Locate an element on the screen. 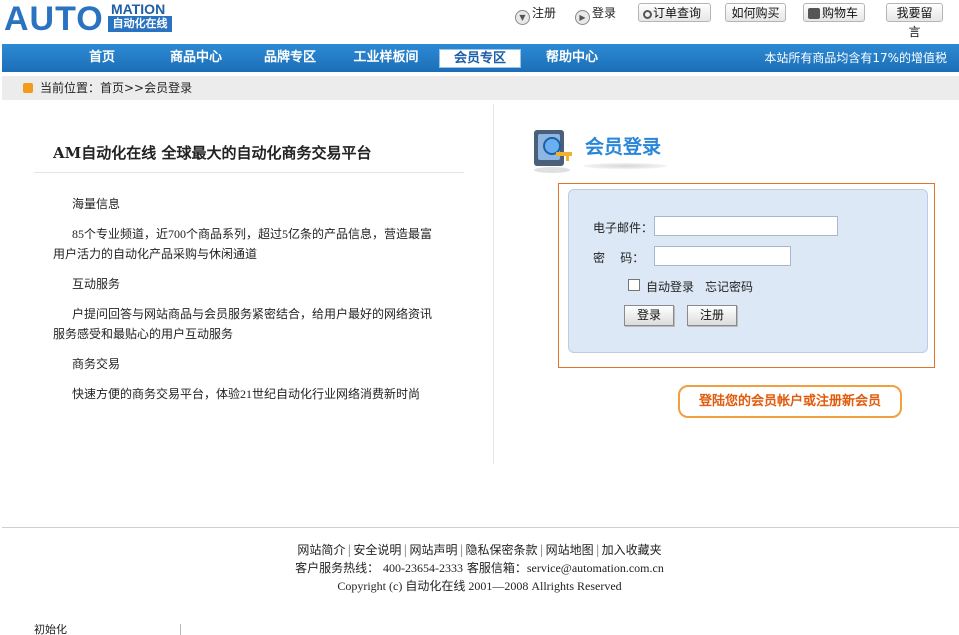 Image resolution: width=959 pixels, height=635 pixels. vat-notice: 本站所有商品均含有17%的增值税 is located at coordinates (855, 58).